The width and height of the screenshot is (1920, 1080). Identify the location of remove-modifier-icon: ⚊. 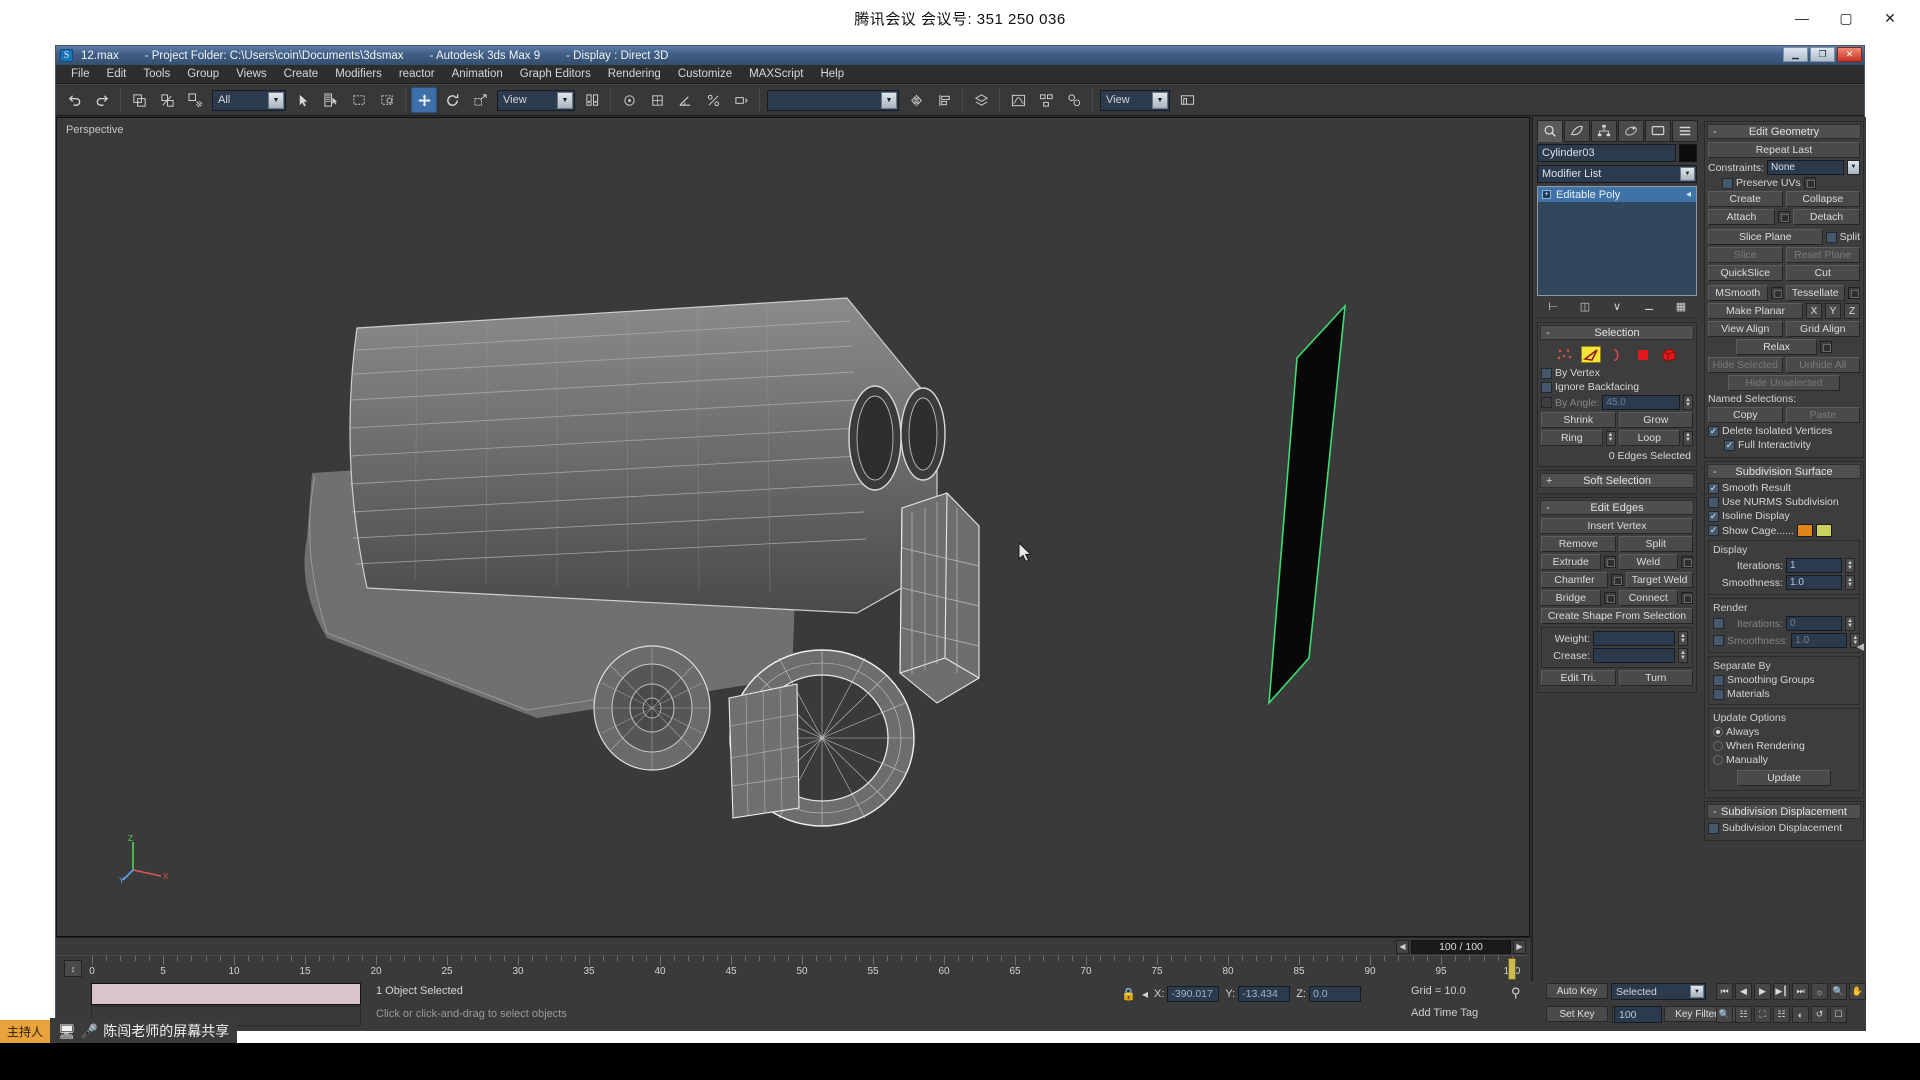
(1649, 306).